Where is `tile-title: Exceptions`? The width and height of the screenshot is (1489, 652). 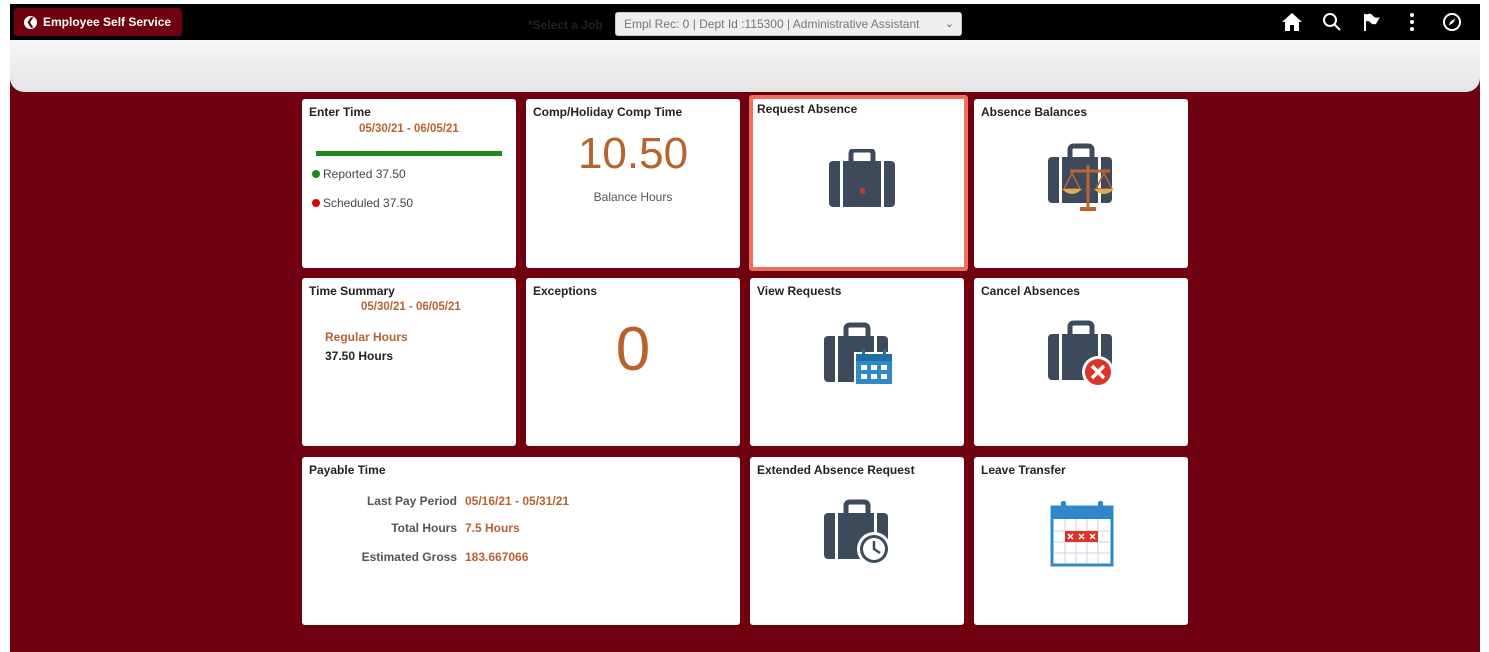 tile-title: Exceptions is located at coordinates (565, 291).